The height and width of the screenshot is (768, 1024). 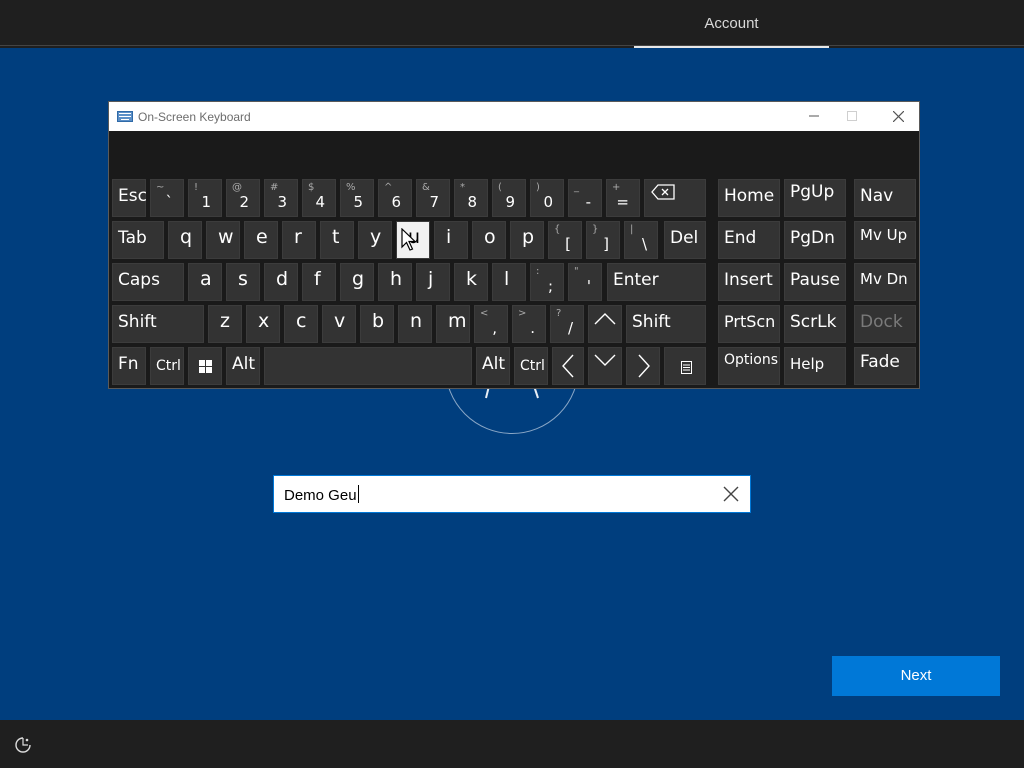 I want to click on key-tab: Tab, so click(x=138, y=240).